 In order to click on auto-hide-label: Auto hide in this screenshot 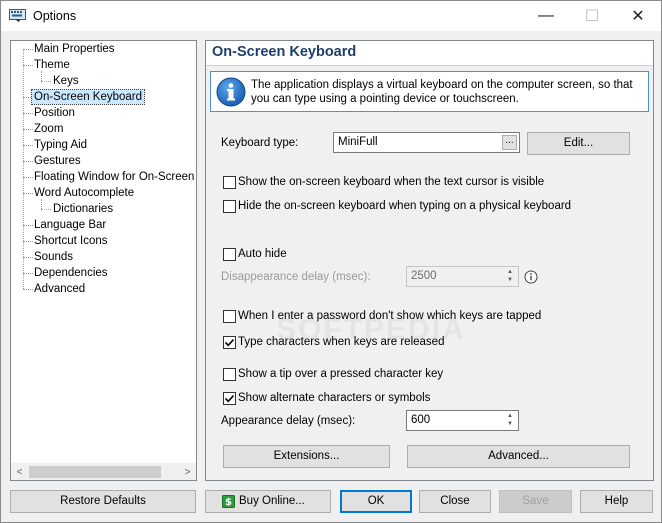, I will do `click(262, 254)`.